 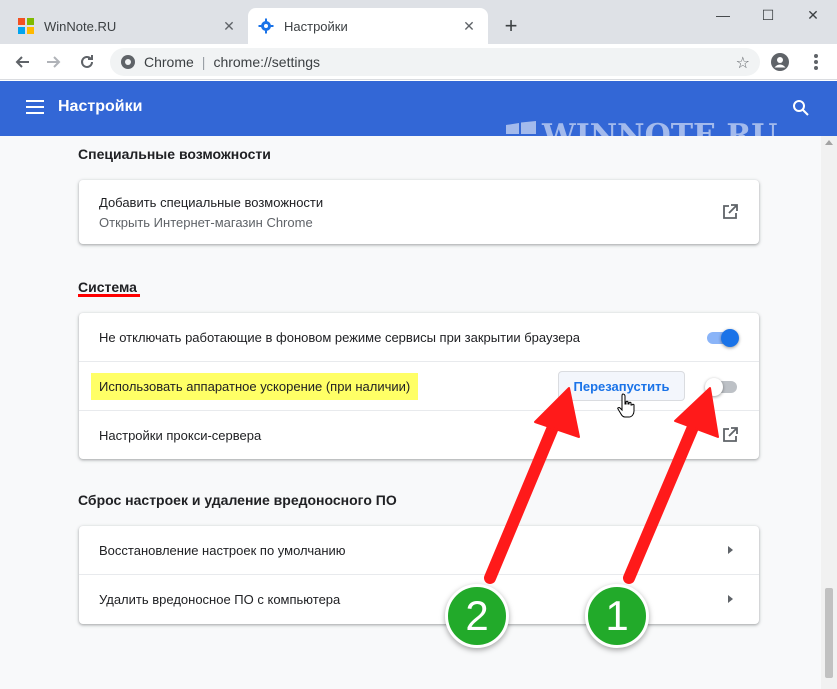 What do you see at coordinates (816, 62) in the screenshot?
I see `browser-menu-icon` at bounding box center [816, 62].